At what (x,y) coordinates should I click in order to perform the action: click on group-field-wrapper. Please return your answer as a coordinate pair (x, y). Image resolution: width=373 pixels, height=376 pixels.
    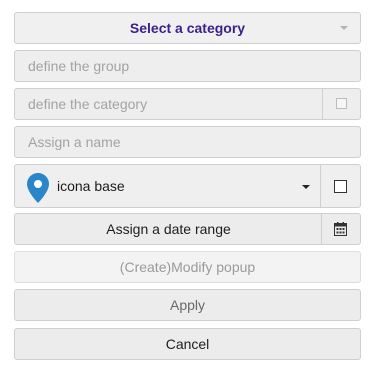
    Looking at the image, I should click on (187, 66).